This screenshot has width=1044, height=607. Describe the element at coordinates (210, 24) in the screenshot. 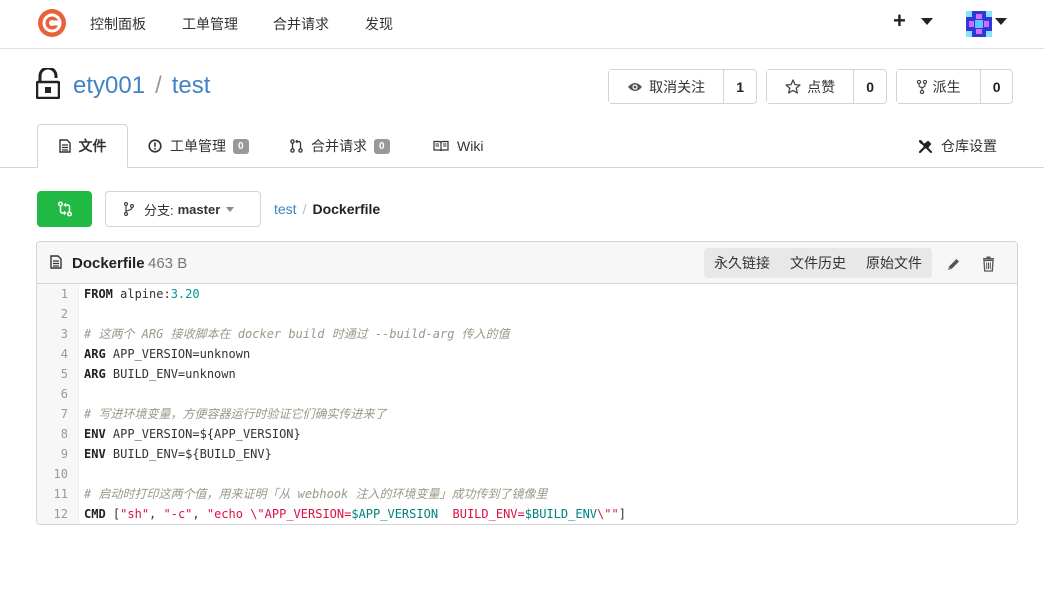

I see `nav-issues: 工单管理` at that location.